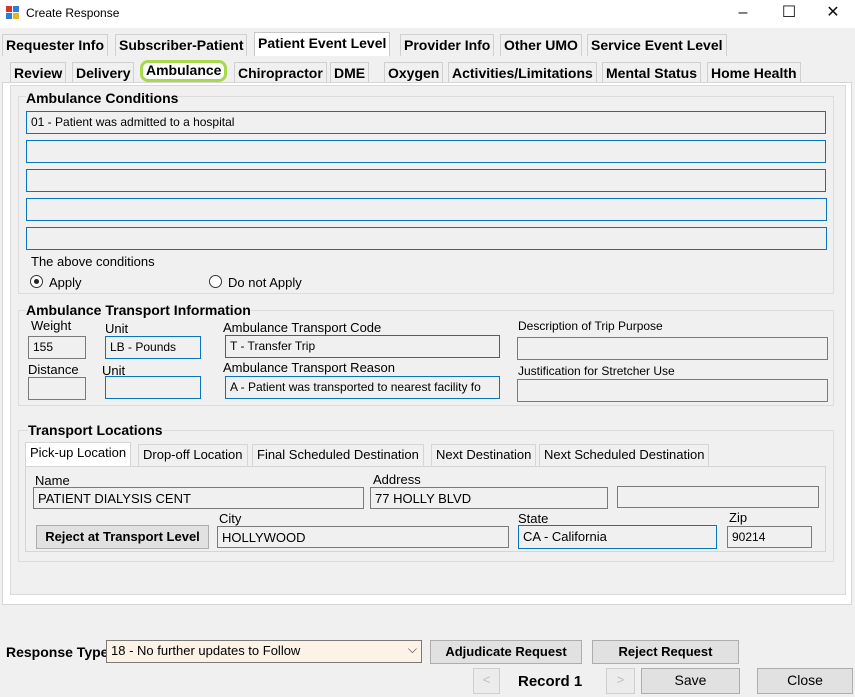 The height and width of the screenshot is (697, 855). Describe the element at coordinates (206, 650) in the screenshot. I see `response-type-value: 18 - No further updates to Follow` at that location.